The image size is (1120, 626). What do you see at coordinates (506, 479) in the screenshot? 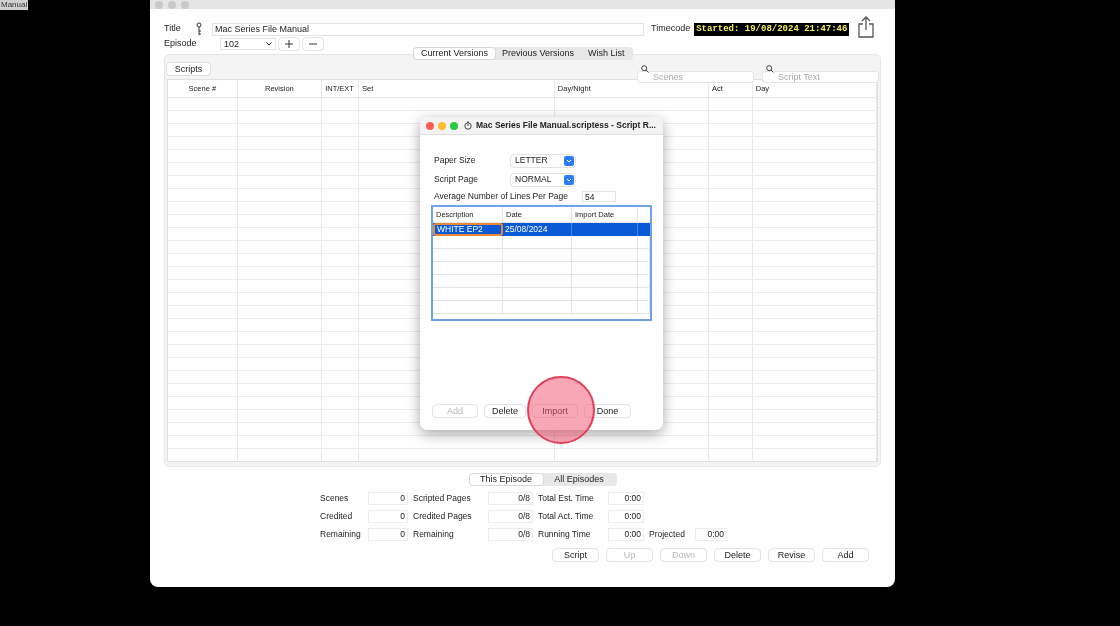
I see `segment-tab: This Episode` at bounding box center [506, 479].